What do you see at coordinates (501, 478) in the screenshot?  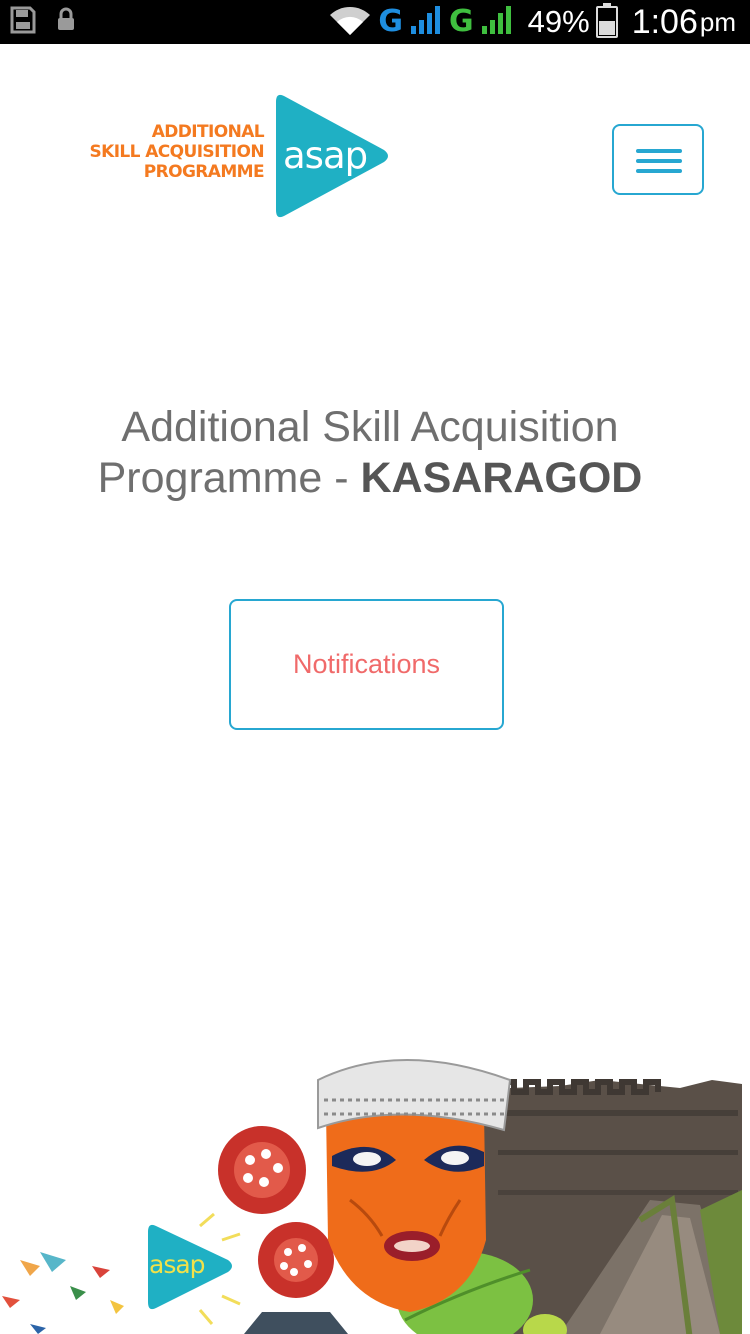 I see `page-title-district: KASARAGOD` at bounding box center [501, 478].